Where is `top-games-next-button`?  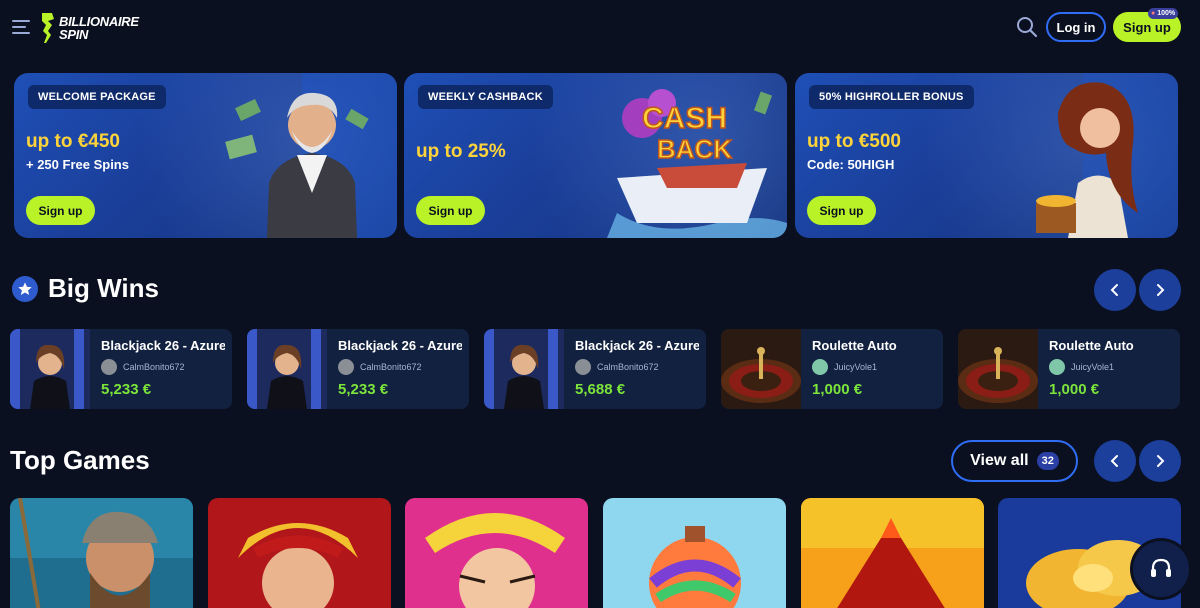
top-games-next-button is located at coordinates (1160, 461).